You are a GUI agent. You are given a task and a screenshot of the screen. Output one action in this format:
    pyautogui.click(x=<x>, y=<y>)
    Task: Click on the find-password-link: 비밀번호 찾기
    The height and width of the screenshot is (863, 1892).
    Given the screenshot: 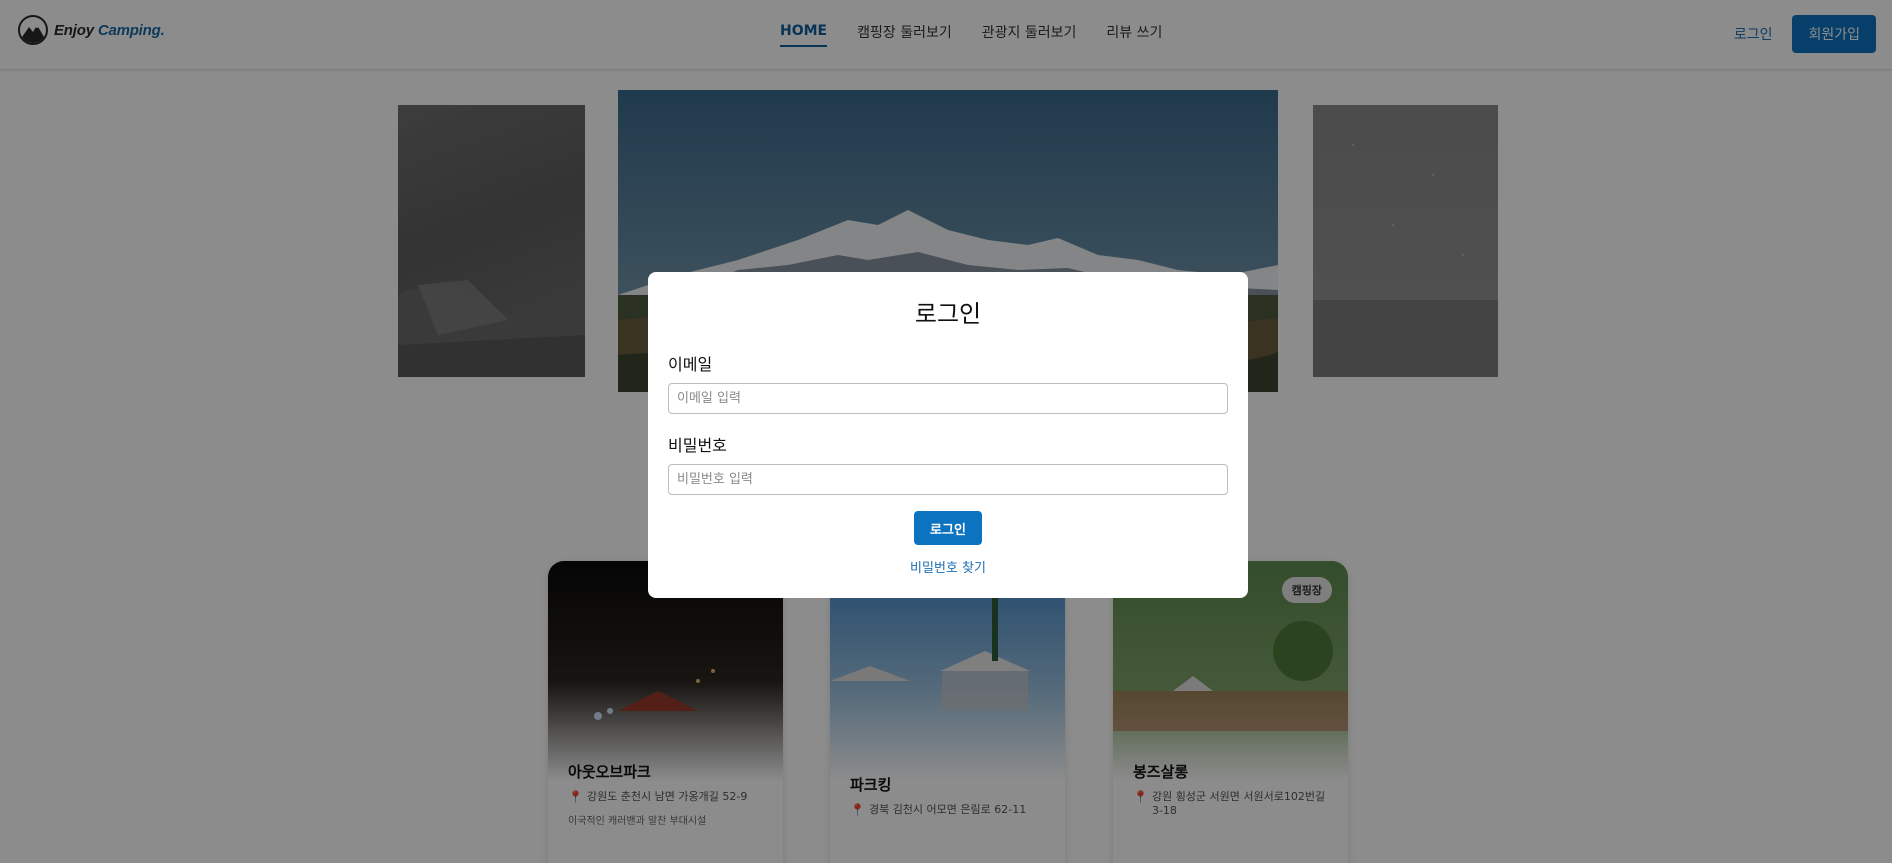 What is the action you would take?
    pyautogui.click(x=948, y=566)
    